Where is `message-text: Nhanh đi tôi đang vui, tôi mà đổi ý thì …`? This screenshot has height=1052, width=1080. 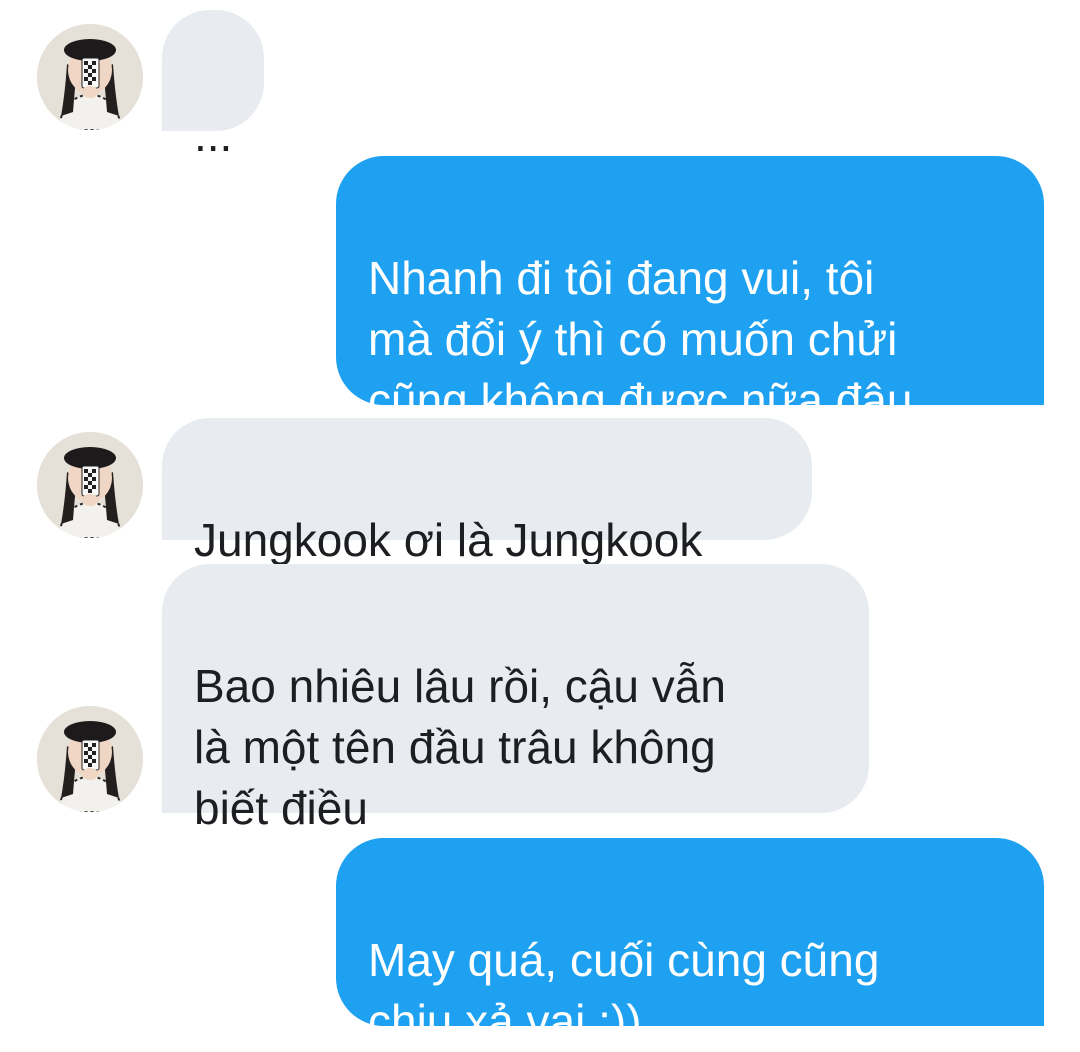
message-text: Nhanh đi tôi đang vui, tôi mà đổi ý thì … is located at coordinates (640, 339).